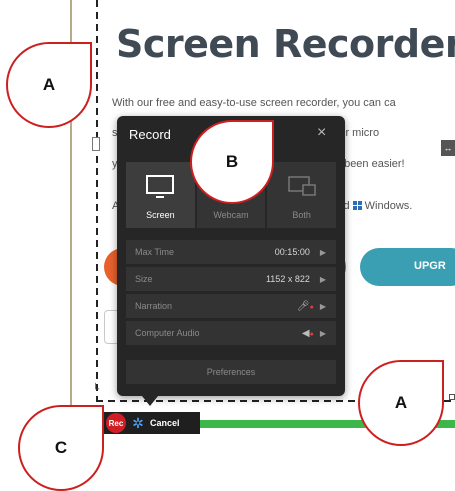 The height and width of the screenshot is (491, 455). I want to click on both-icon, so click(301, 186).